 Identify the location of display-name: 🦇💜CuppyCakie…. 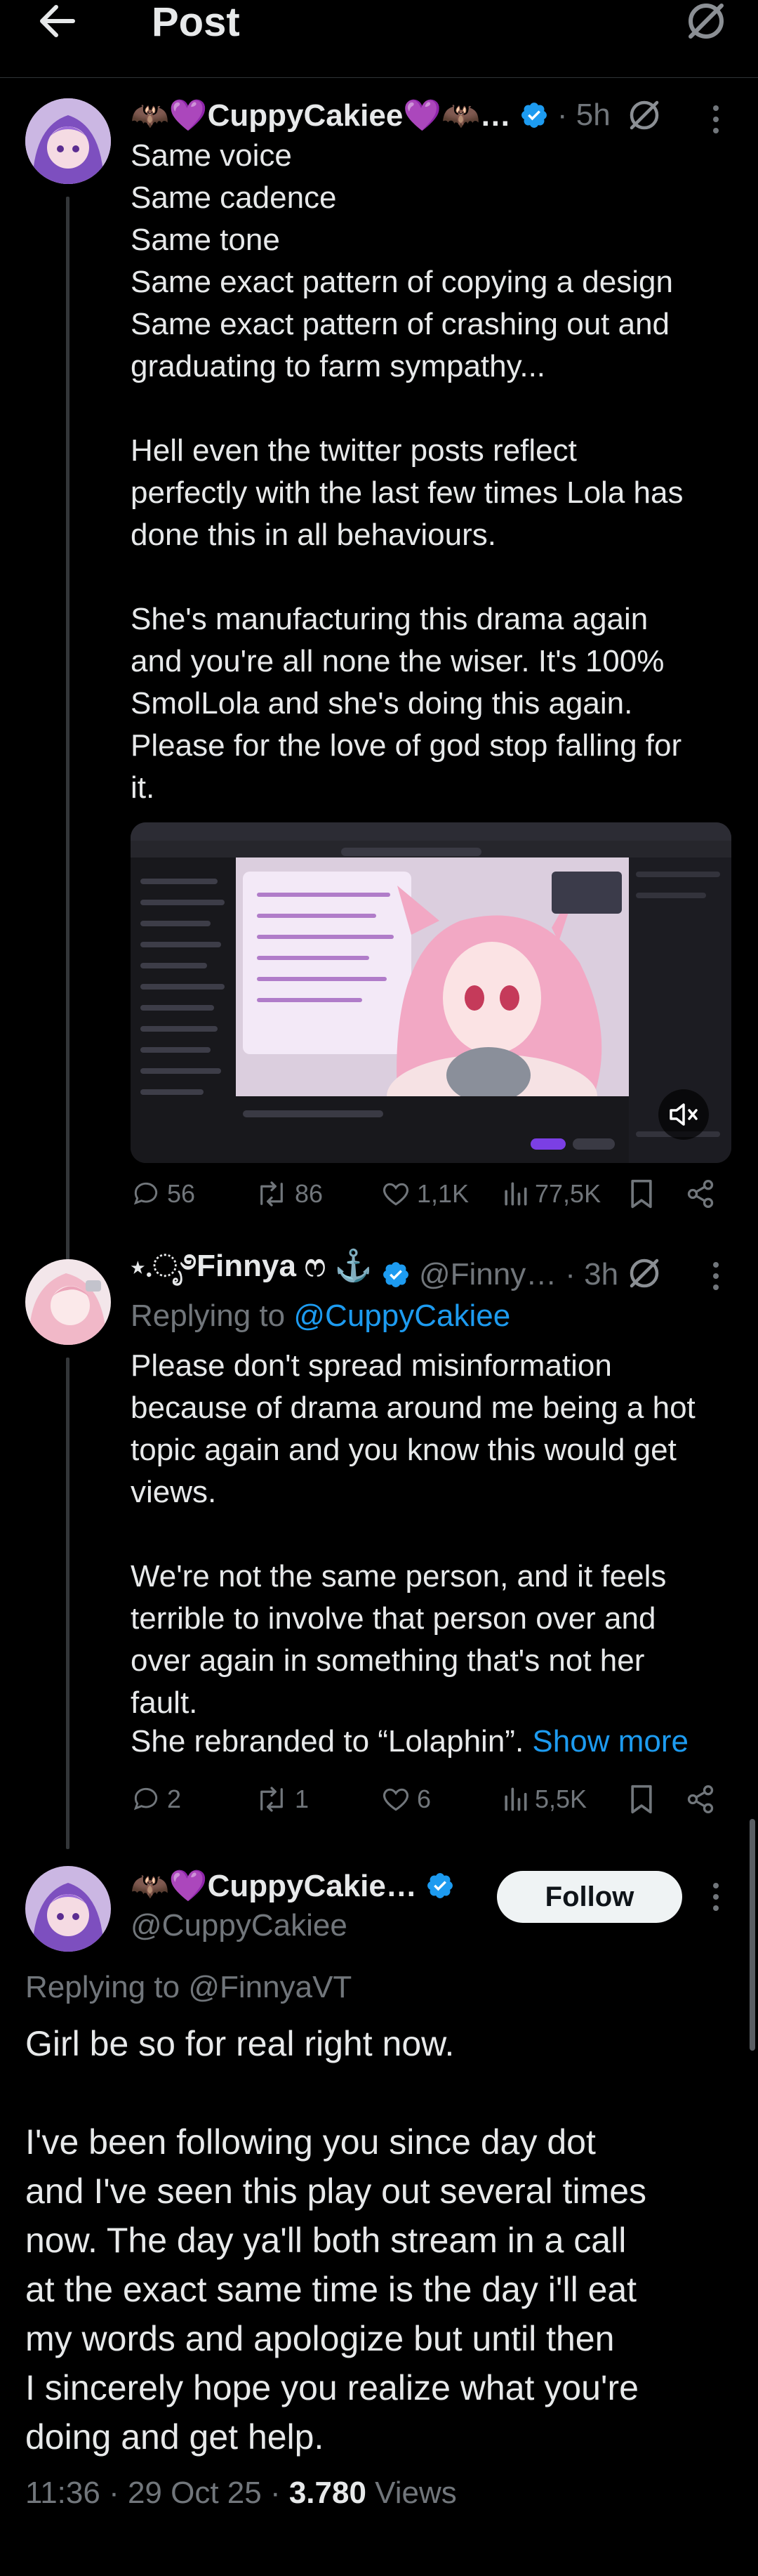
(274, 1885).